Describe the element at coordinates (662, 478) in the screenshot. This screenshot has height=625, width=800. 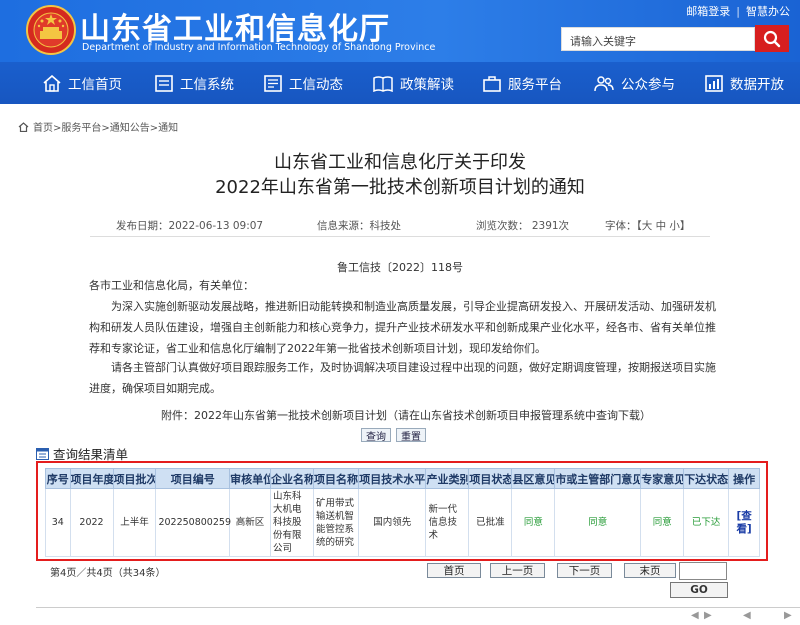
I see `col-expert: 专家意见` at that location.